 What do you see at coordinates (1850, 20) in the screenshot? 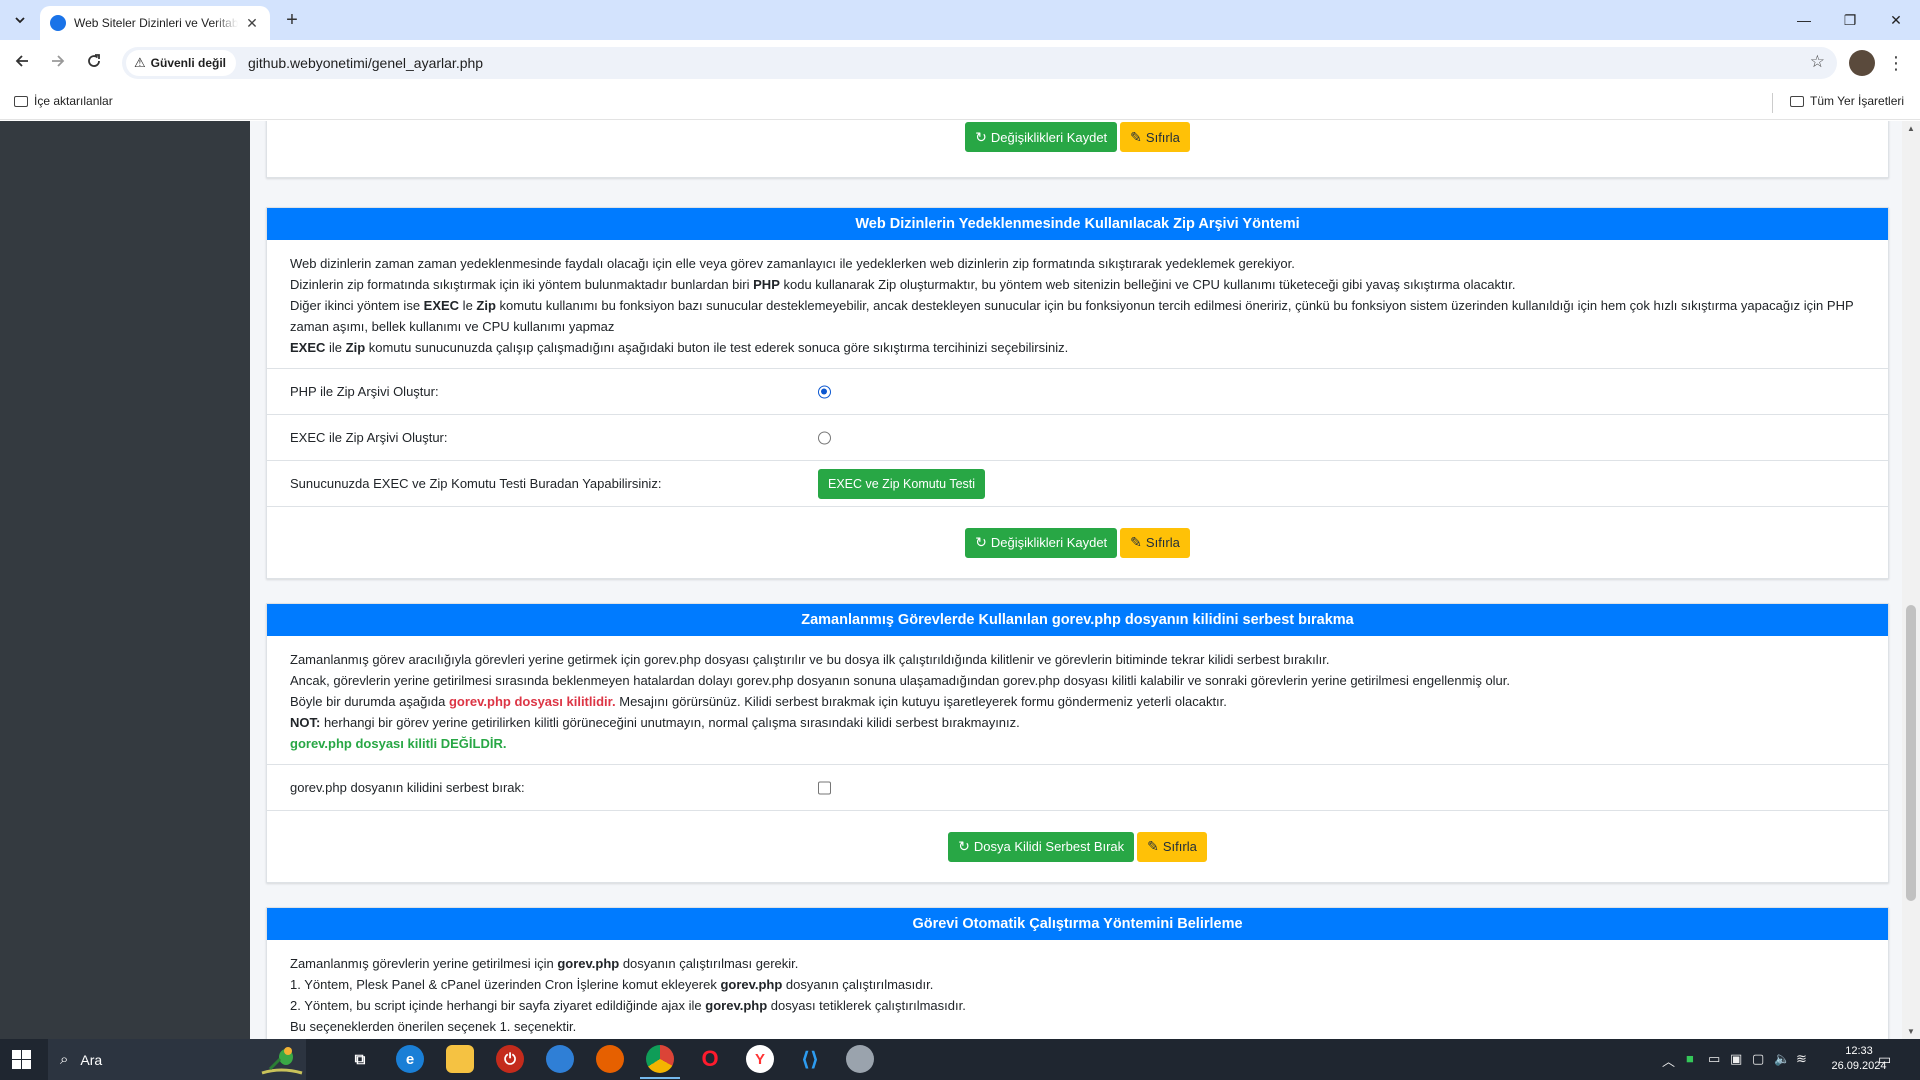
I see `restore-button: ❐` at bounding box center [1850, 20].